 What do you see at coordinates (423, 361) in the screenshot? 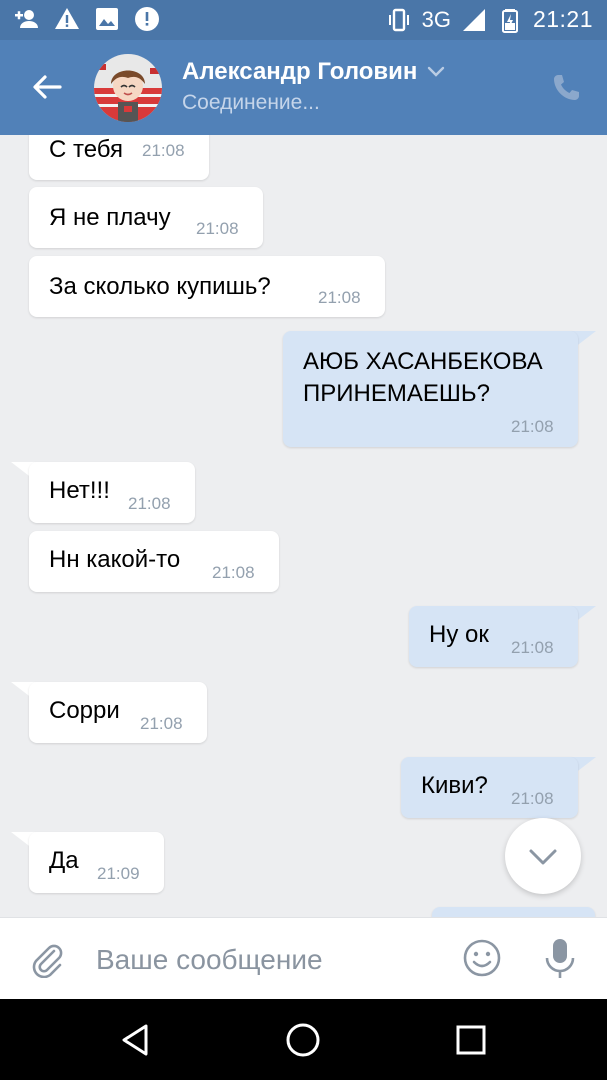
I see `message-text-line1: АЮБ ХАСАНБЕКОВА` at bounding box center [423, 361].